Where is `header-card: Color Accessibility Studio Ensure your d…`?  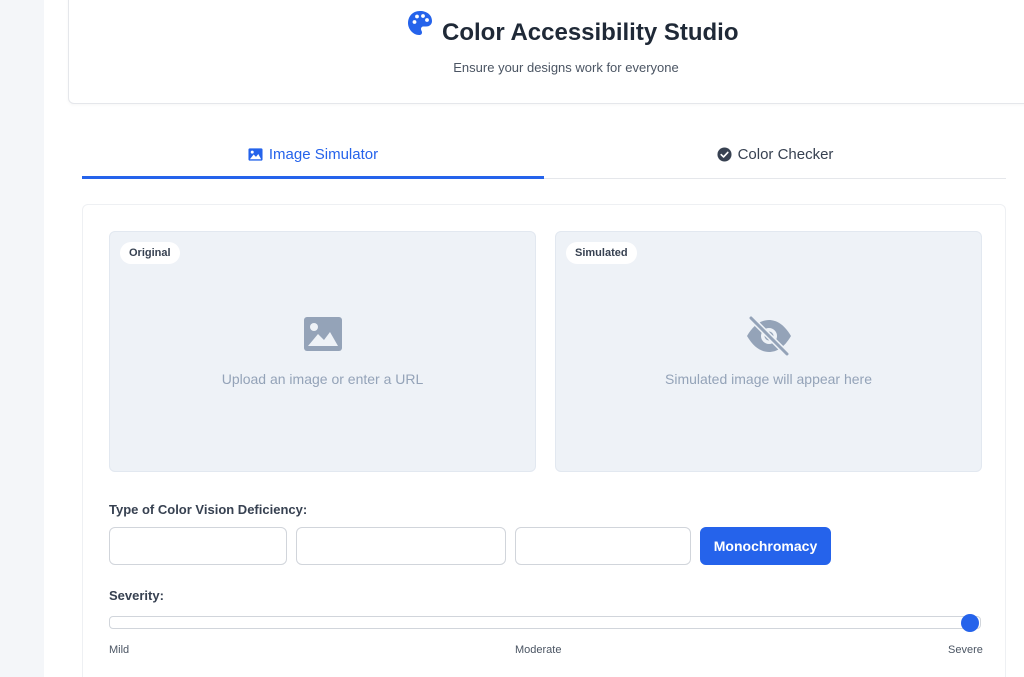 header-card: Color Accessibility Studio Ensure your d… is located at coordinates (546, 52).